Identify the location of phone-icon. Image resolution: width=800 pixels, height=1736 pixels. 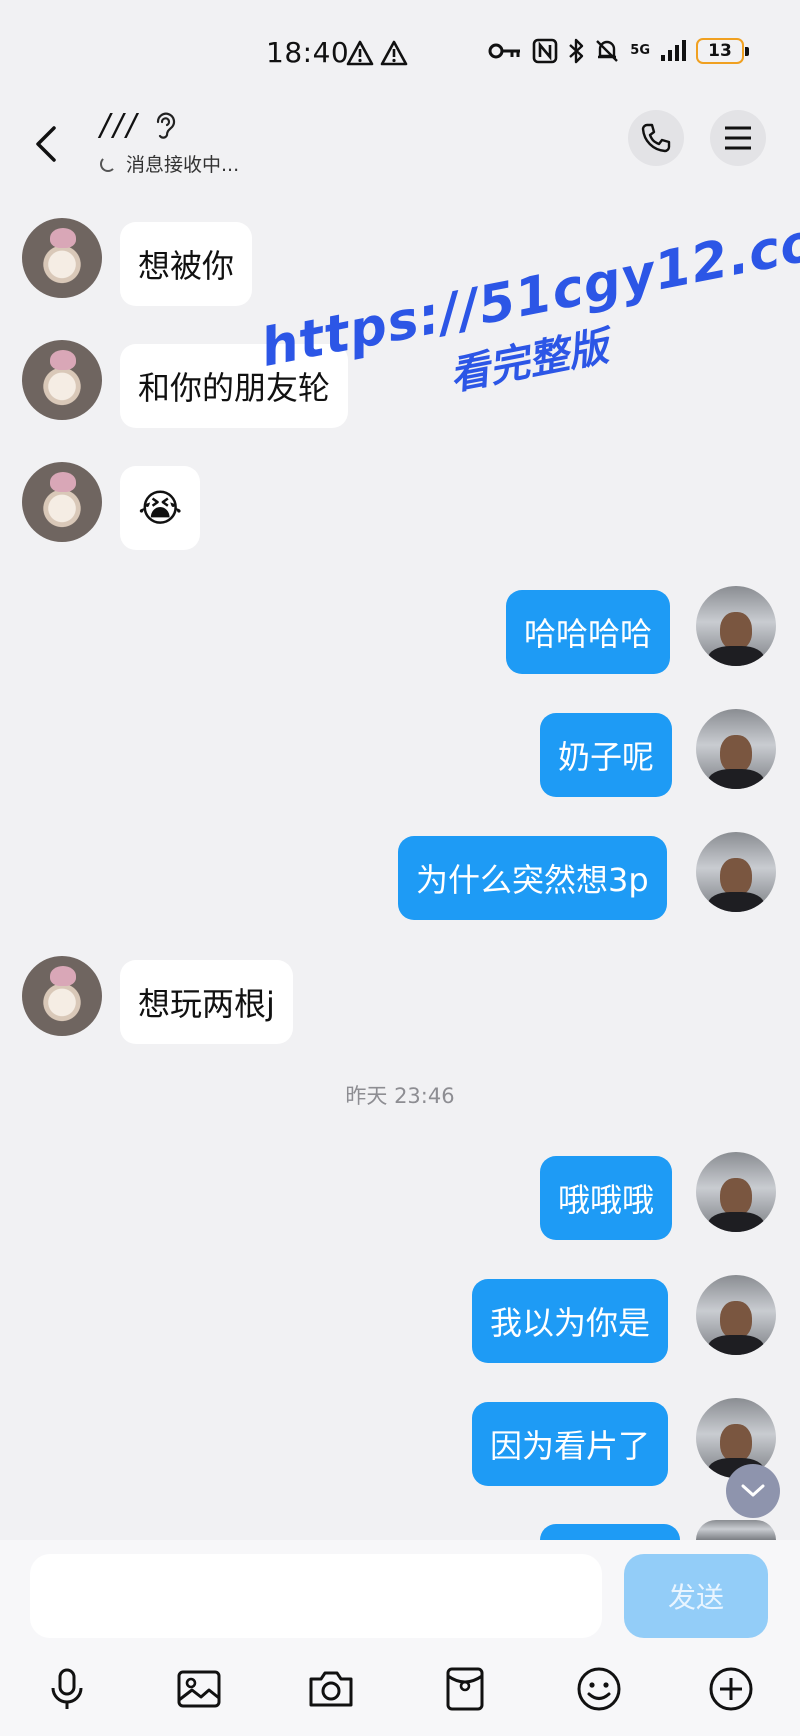
(656, 138).